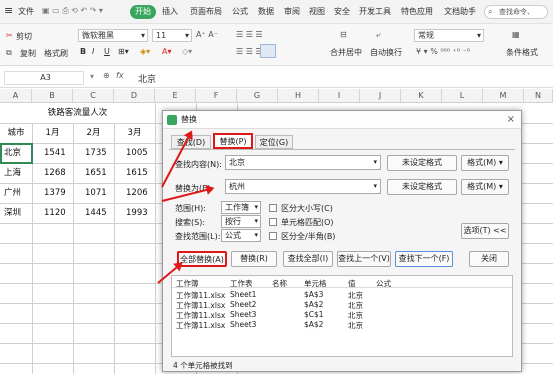  Describe the element at coordinates (352, 283) in the screenshot. I see `result-col-header: 值` at that location.